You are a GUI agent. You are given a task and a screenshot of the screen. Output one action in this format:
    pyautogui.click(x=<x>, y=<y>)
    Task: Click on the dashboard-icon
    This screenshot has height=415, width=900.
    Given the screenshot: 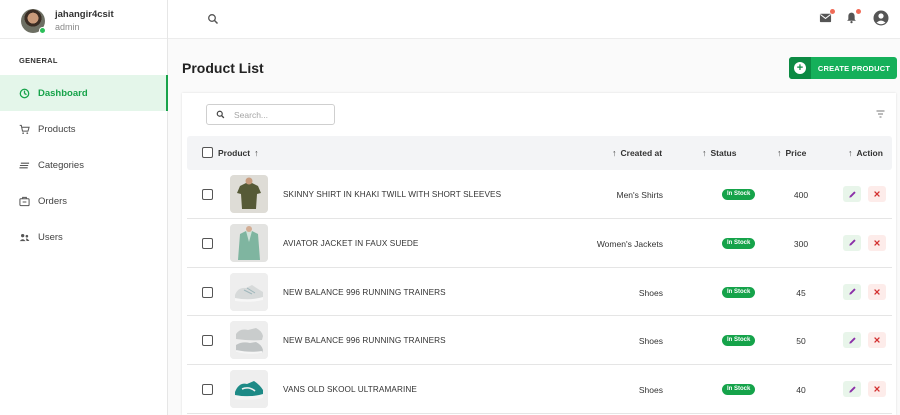 What is the action you would take?
    pyautogui.click(x=24, y=93)
    